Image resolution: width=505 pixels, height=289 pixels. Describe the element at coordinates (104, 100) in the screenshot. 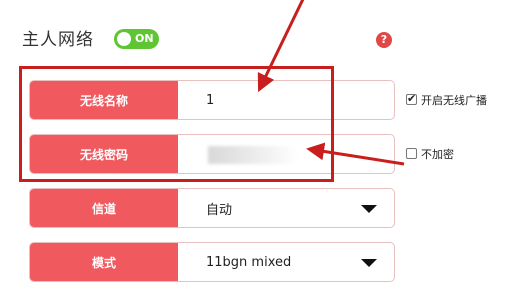

I see `ssid-label: 无线名称` at that location.